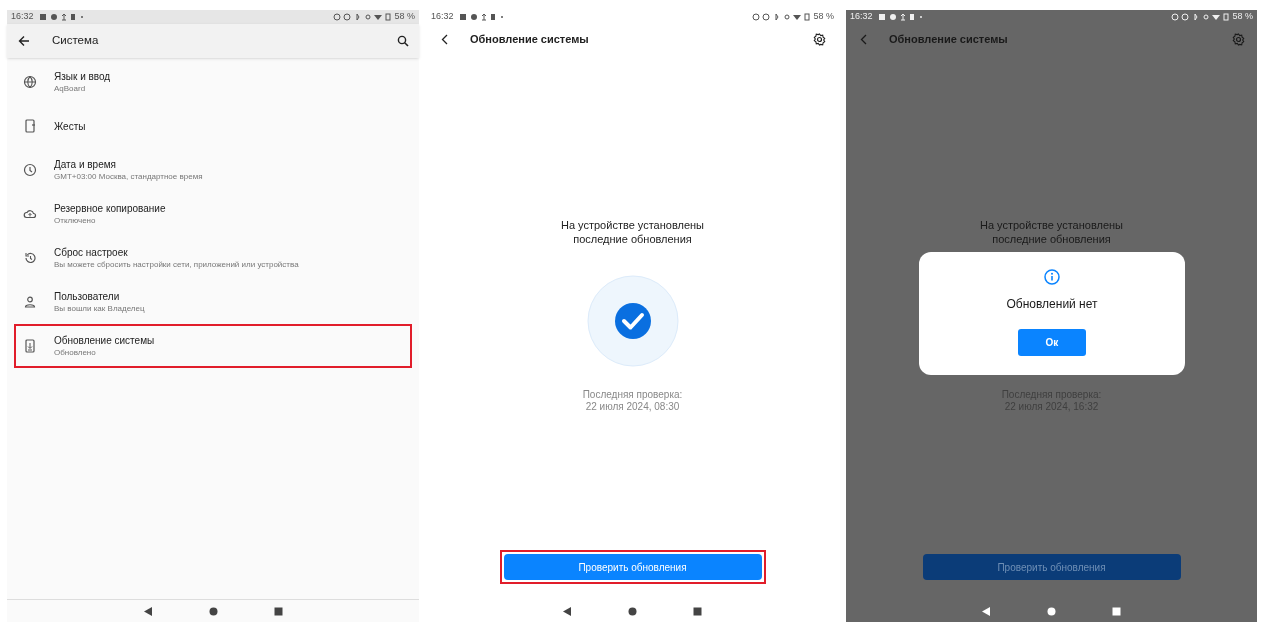  What do you see at coordinates (1052, 304) in the screenshot?
I see `dialog-message: Обновлений нет` at bounding box center [1052, 304].